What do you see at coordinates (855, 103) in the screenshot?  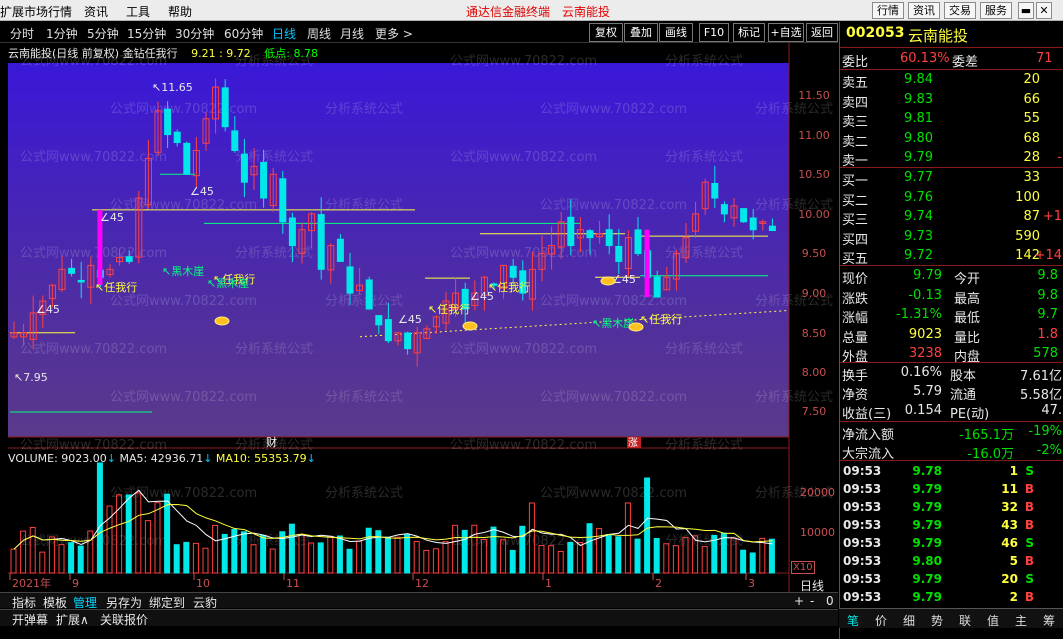 I see `ask-label: 卖四` at bounding box center [855, 103].